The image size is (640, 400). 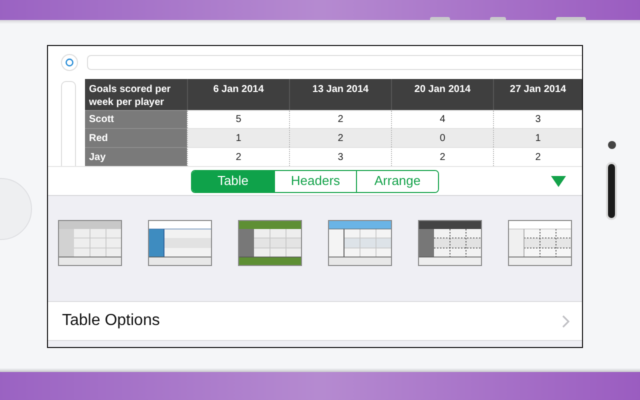 What do you see at coordinates (611, 191) in the screenshot?
I see `speaker-slot` at bounding box center [611, 191].